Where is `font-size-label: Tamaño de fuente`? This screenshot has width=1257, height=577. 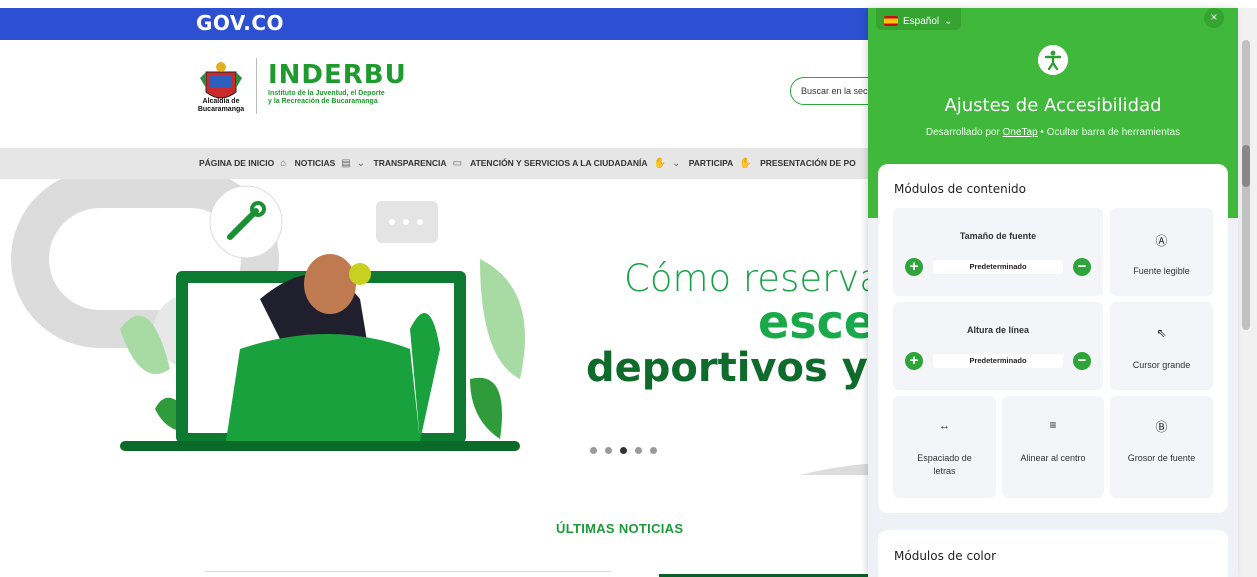 font-size-label: Tamaño de fuente is located at coordinates (998, 236).